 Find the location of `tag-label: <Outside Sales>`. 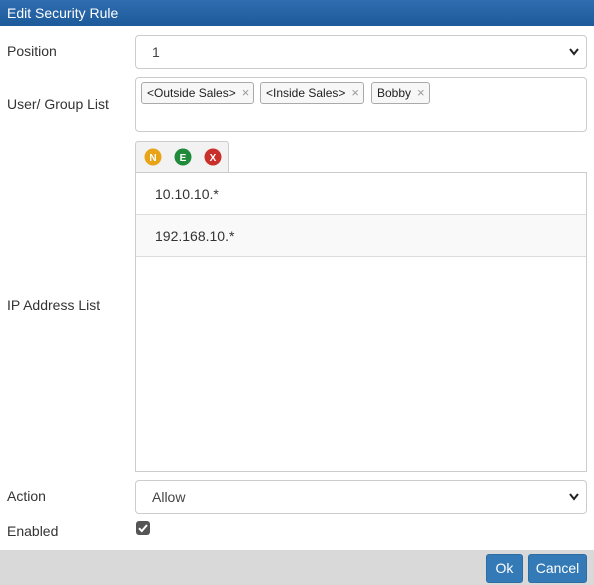

tag-label: <Outside Sales> is located at coordinates (191, 93).